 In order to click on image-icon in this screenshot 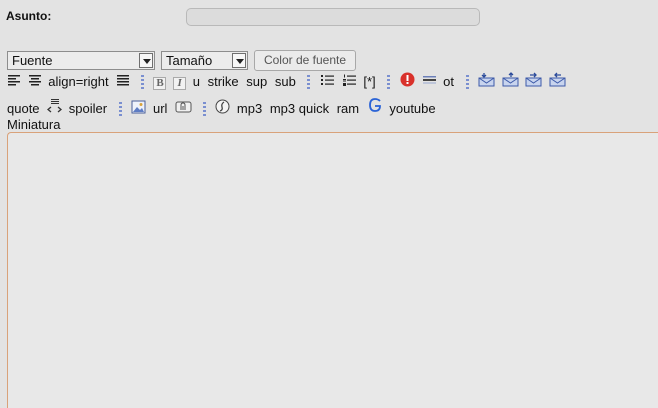, I will do `click(138, 108)`.